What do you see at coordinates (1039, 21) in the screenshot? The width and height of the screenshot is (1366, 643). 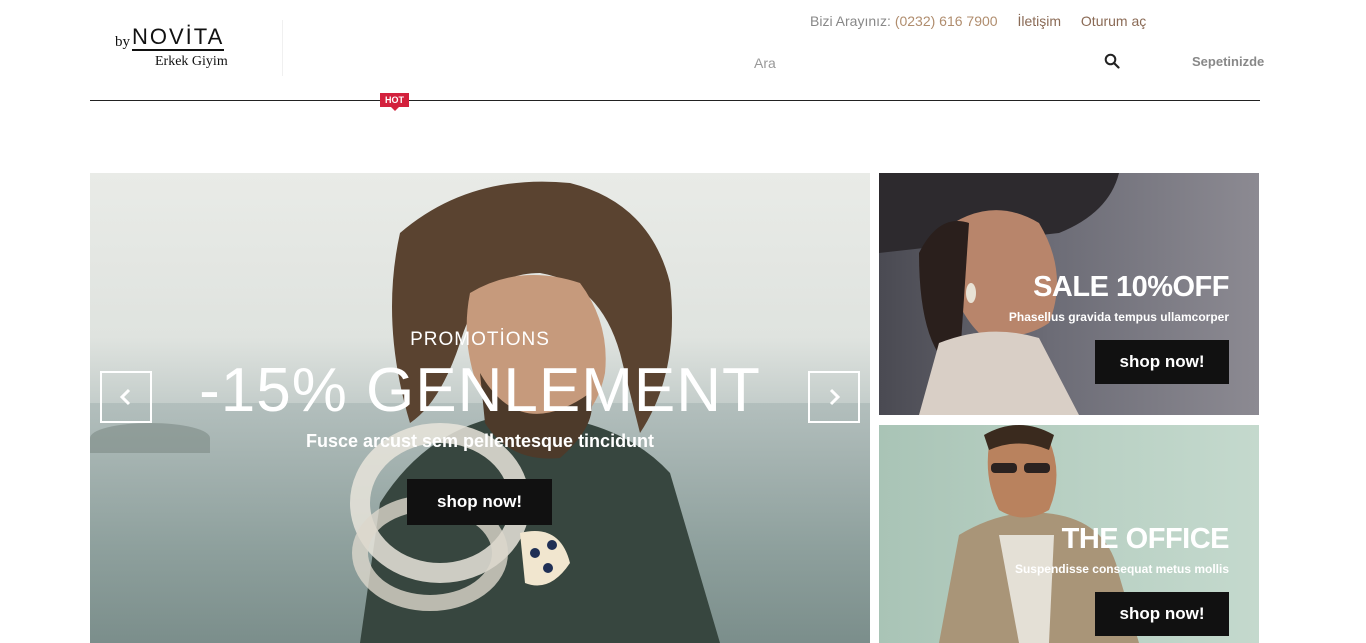 I see `contact-link: İletişim` at bounding box center [1039, 21].